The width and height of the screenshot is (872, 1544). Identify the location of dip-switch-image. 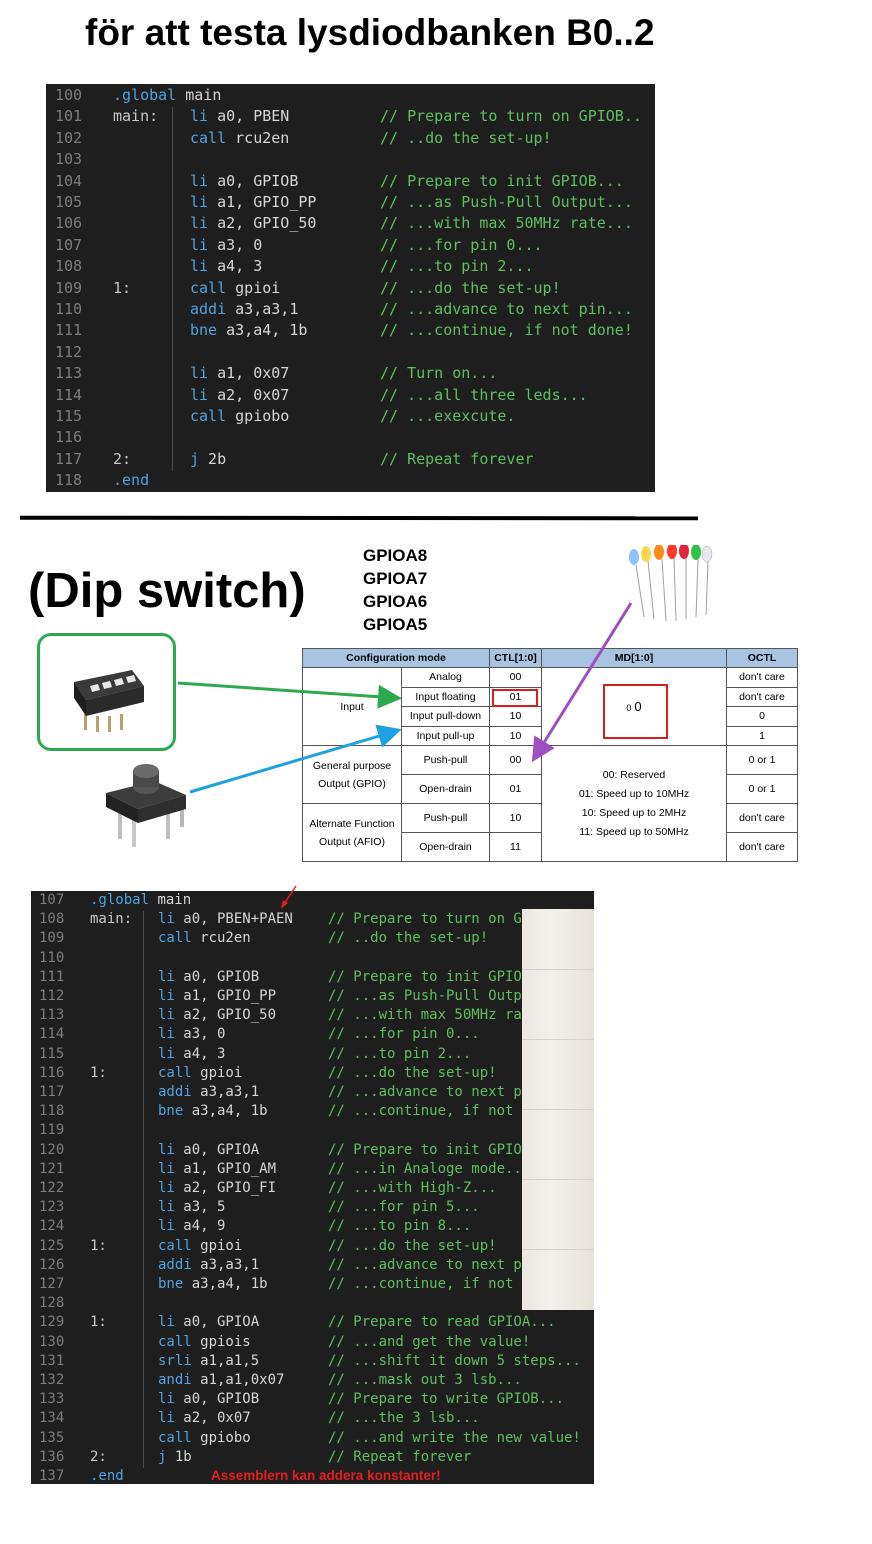
(109, 701).